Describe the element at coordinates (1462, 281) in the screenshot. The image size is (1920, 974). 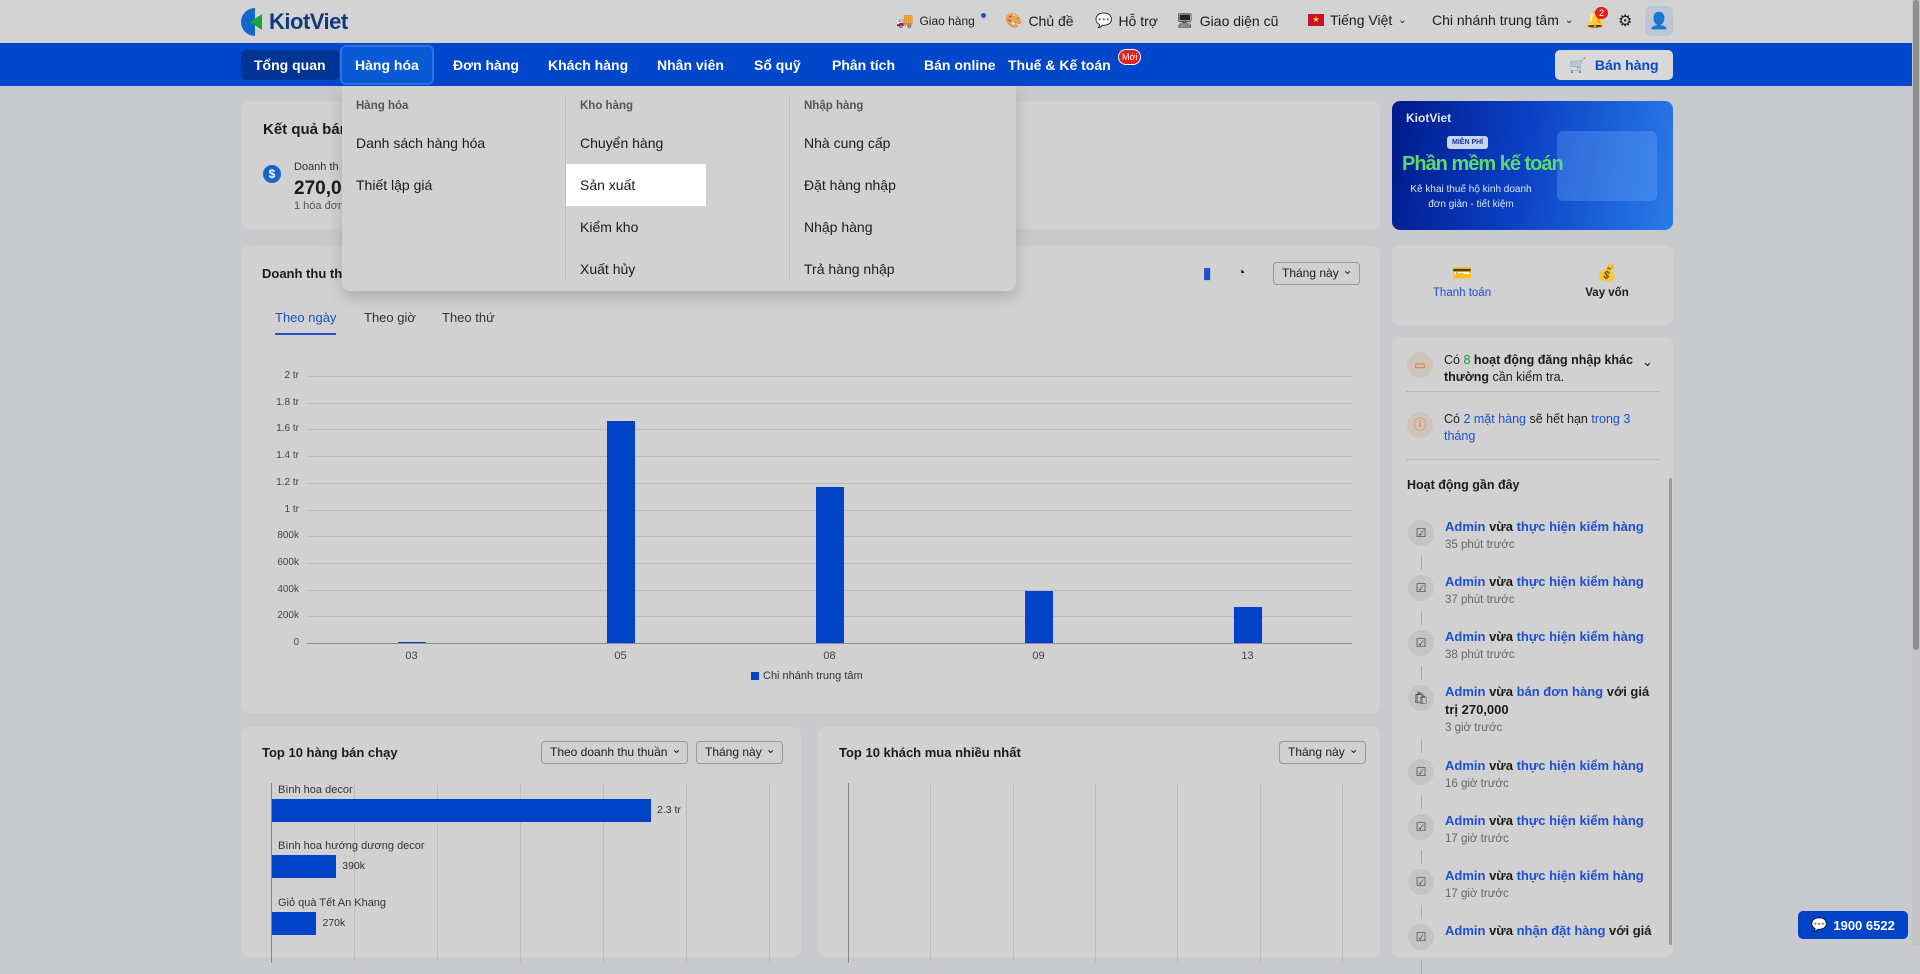
I see `payment-button: 💳 Thanh toán` at that location.